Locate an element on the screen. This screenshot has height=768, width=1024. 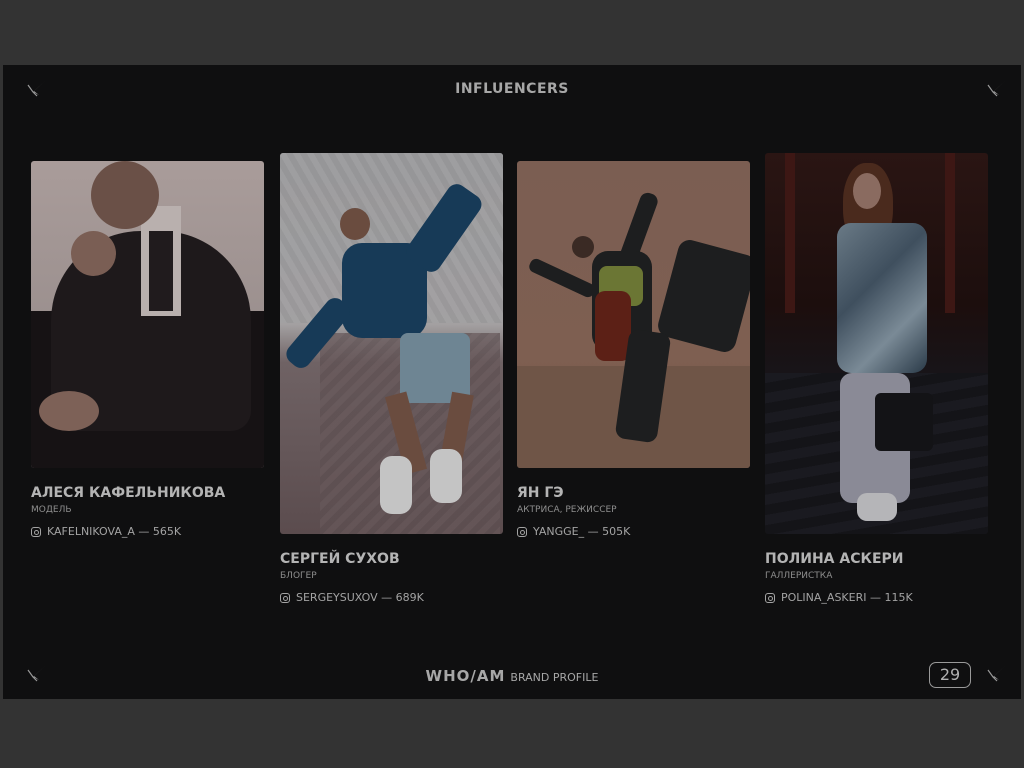
influencer-role: БЛОГЕР is located at coordinates (298, 576).